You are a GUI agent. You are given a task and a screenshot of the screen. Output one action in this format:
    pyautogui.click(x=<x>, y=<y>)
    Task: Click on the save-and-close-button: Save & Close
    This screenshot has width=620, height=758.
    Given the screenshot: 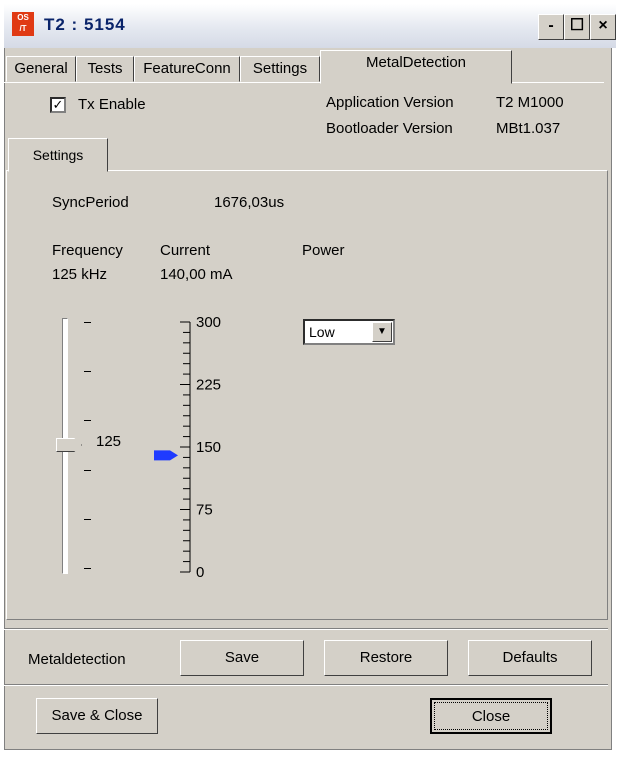 What is the action you would take?
    pyautogui.click(x=97, y=716)
    